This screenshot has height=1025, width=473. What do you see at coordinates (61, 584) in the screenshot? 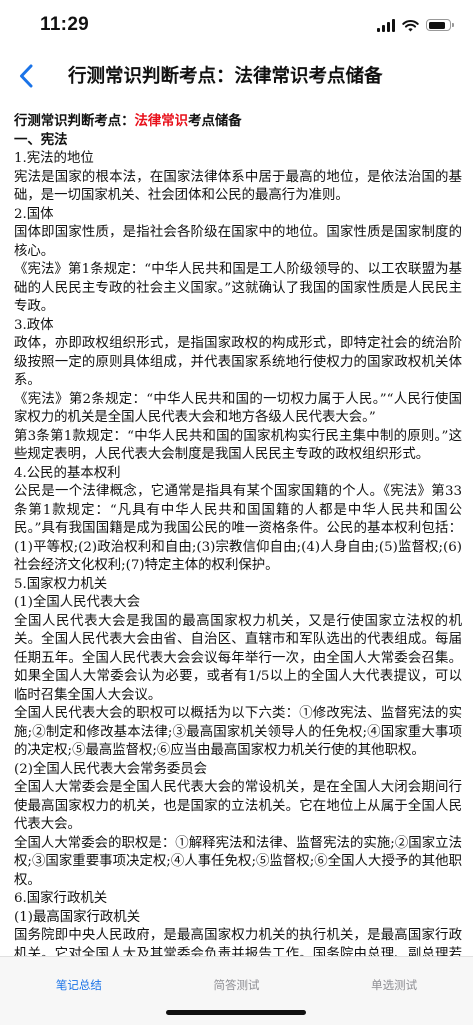
I see `paragraph: 5.国家权力机关` at bounding box center [61, 584].